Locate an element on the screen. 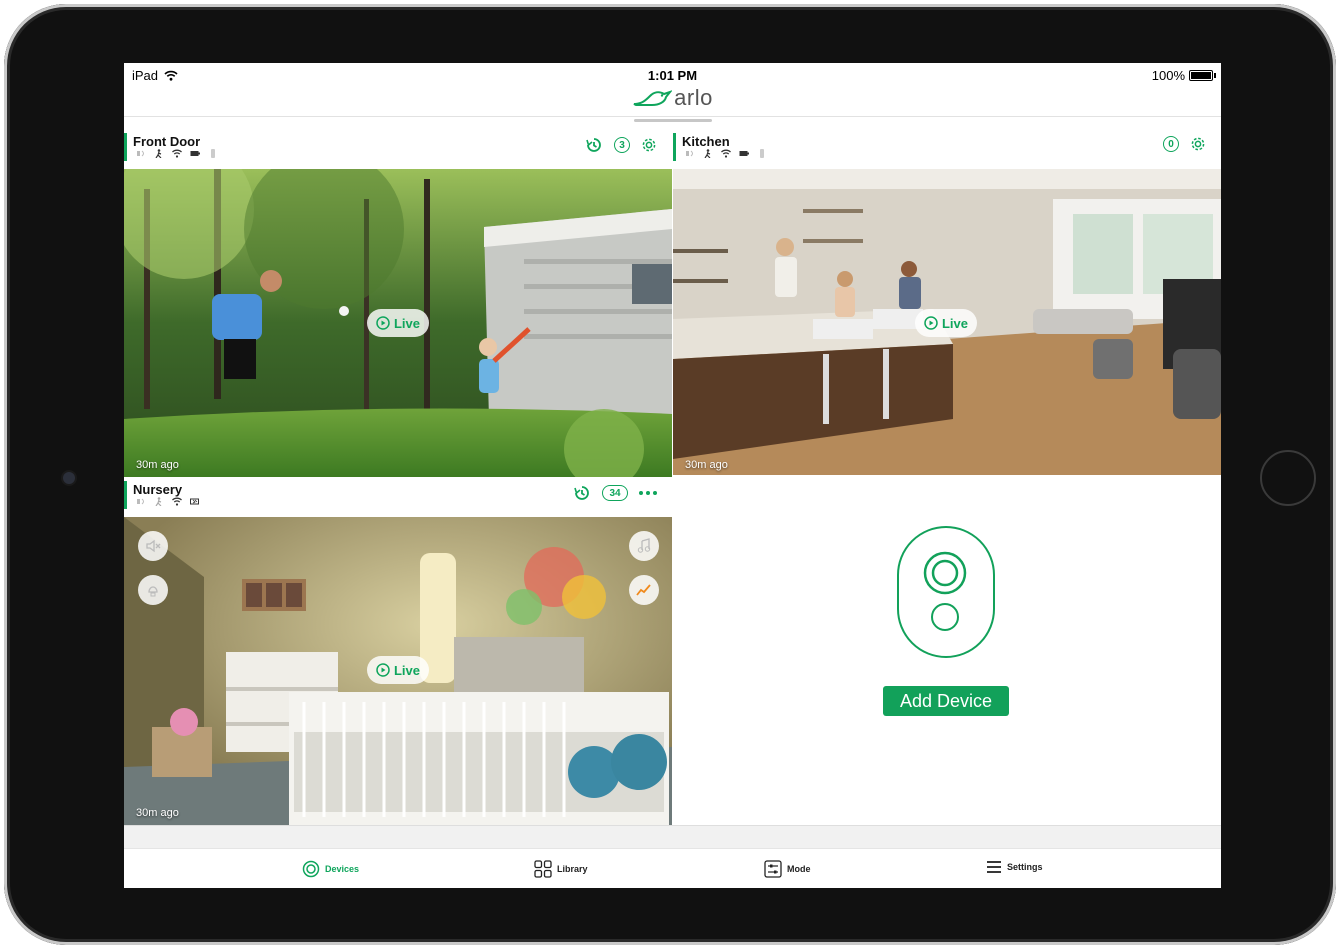  camera-name: Nursery is located at coordinates (158, 489).